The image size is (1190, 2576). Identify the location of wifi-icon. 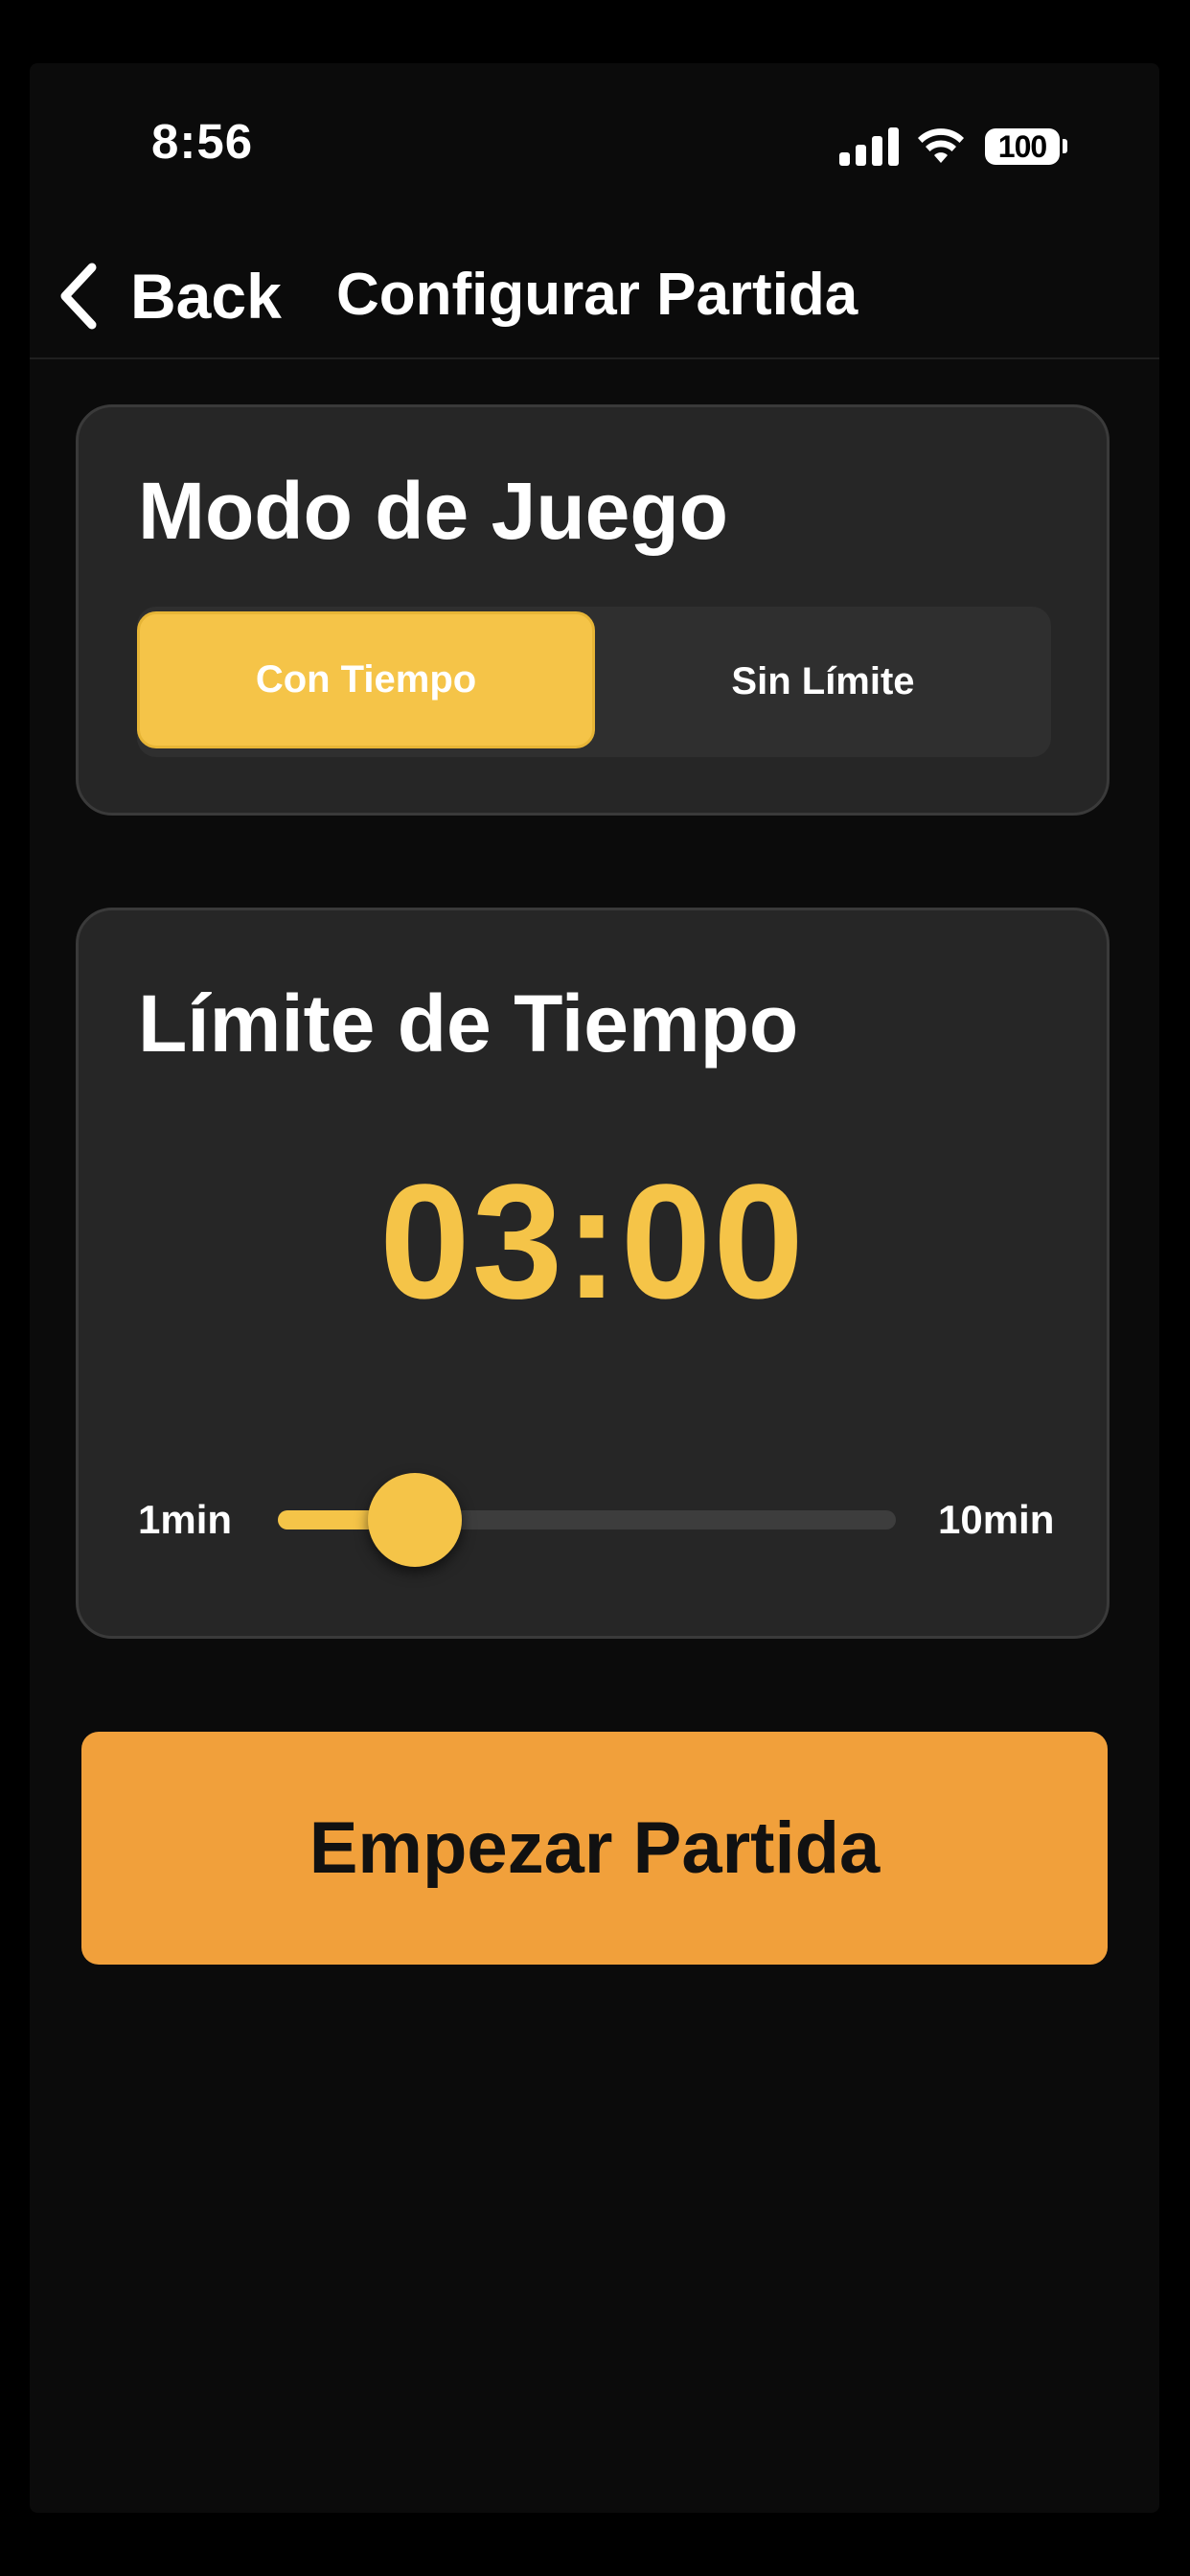
(941, 146).